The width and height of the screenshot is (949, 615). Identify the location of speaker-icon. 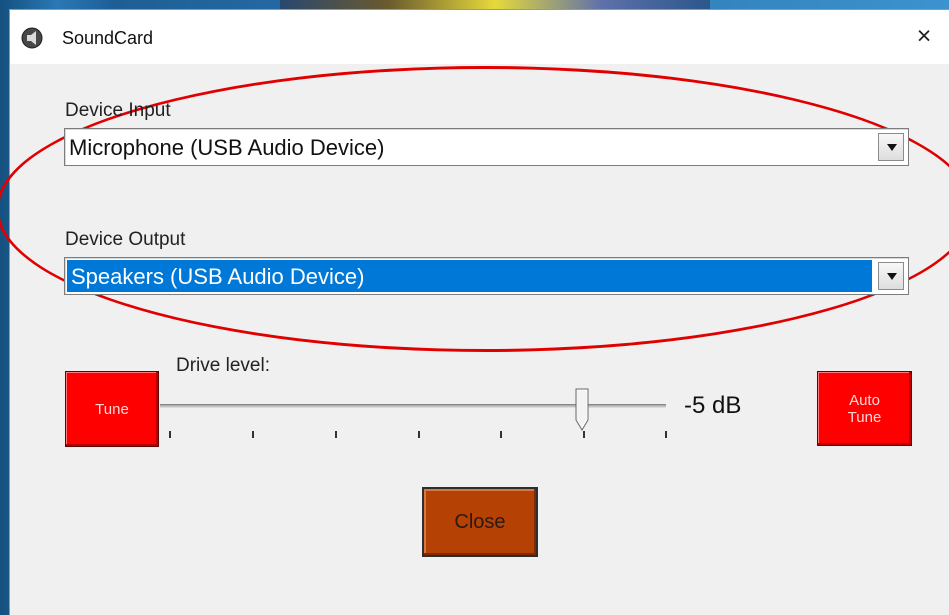
(32, 38).